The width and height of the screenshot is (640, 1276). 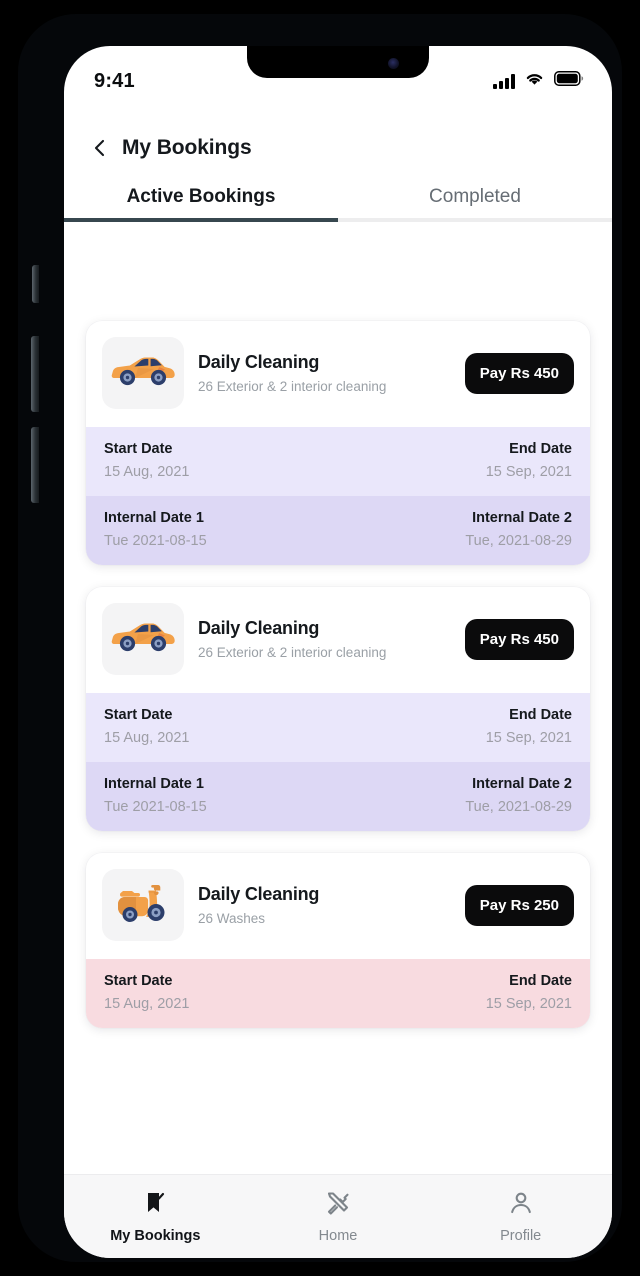 I want to click on cellular-signal-icon, so click(x=504, y=81).